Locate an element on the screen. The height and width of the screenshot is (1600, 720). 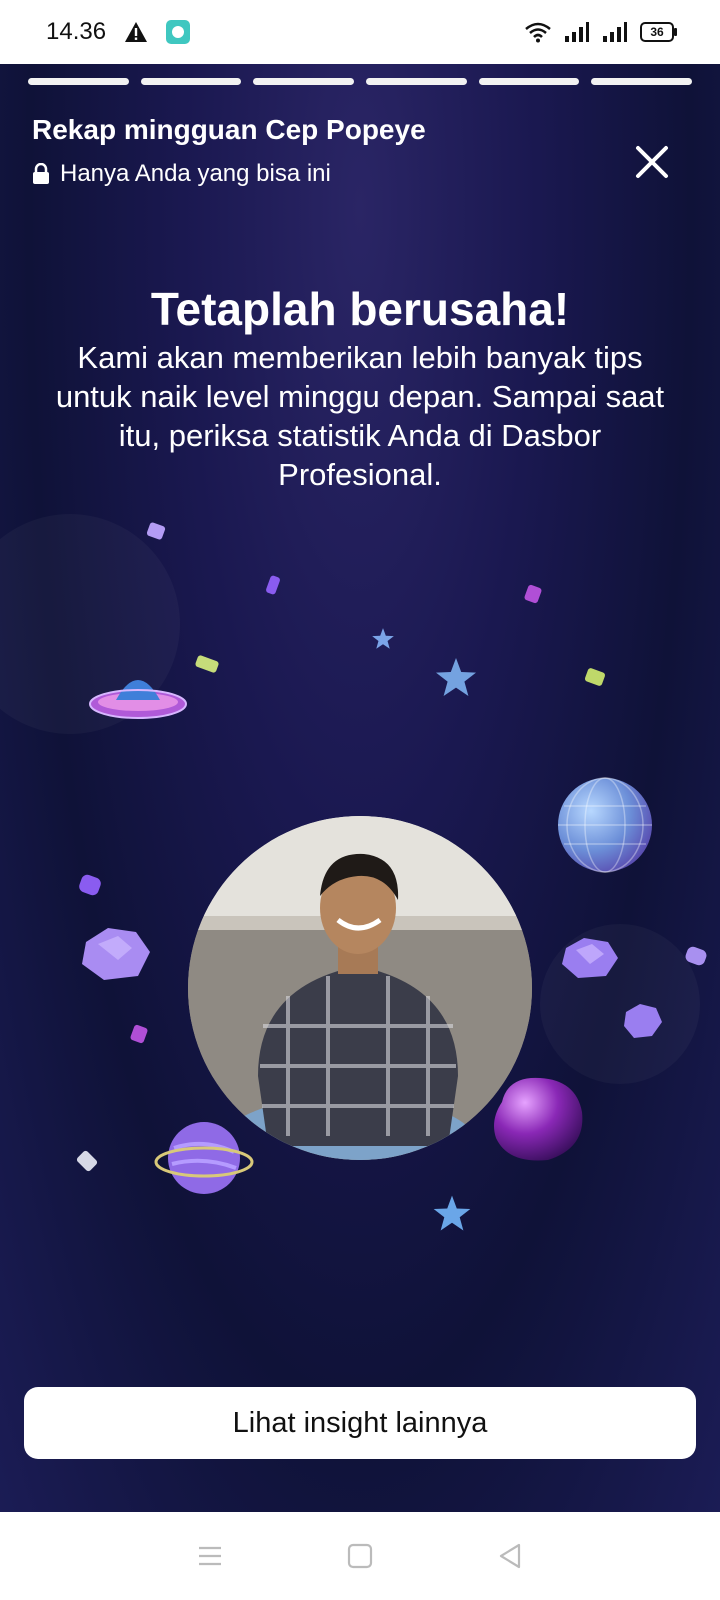
warning-icon is located at coordinates (136, 32).